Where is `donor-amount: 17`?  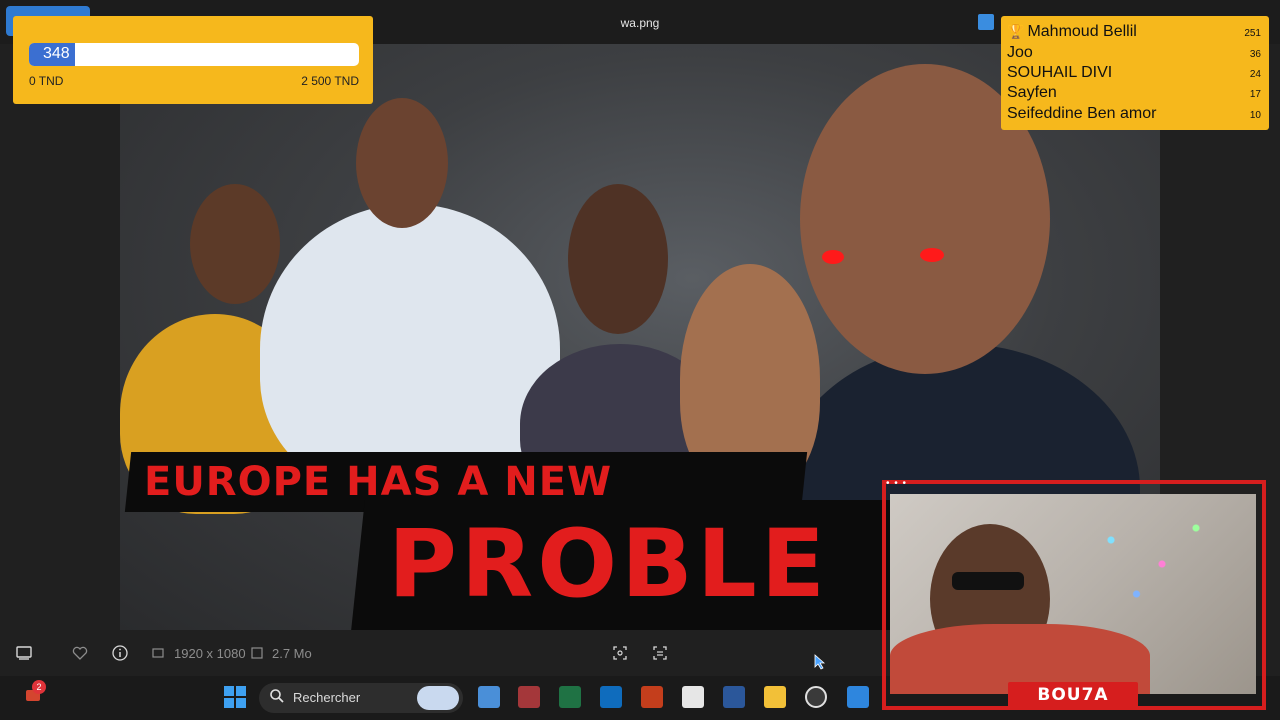
donor-amount: 17 is located at coordinates (1255, 94).